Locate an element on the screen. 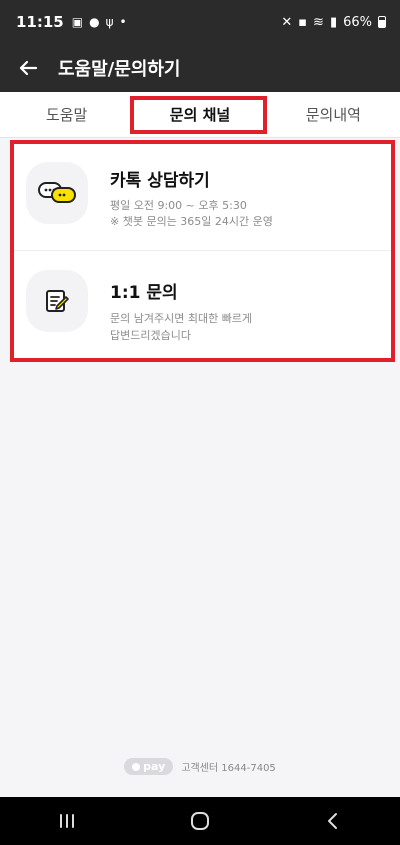 This screenshot has height=845, width=400. kakaotalk-consult-title: 카톡 상담하기 is located at coordinates (160, 181).